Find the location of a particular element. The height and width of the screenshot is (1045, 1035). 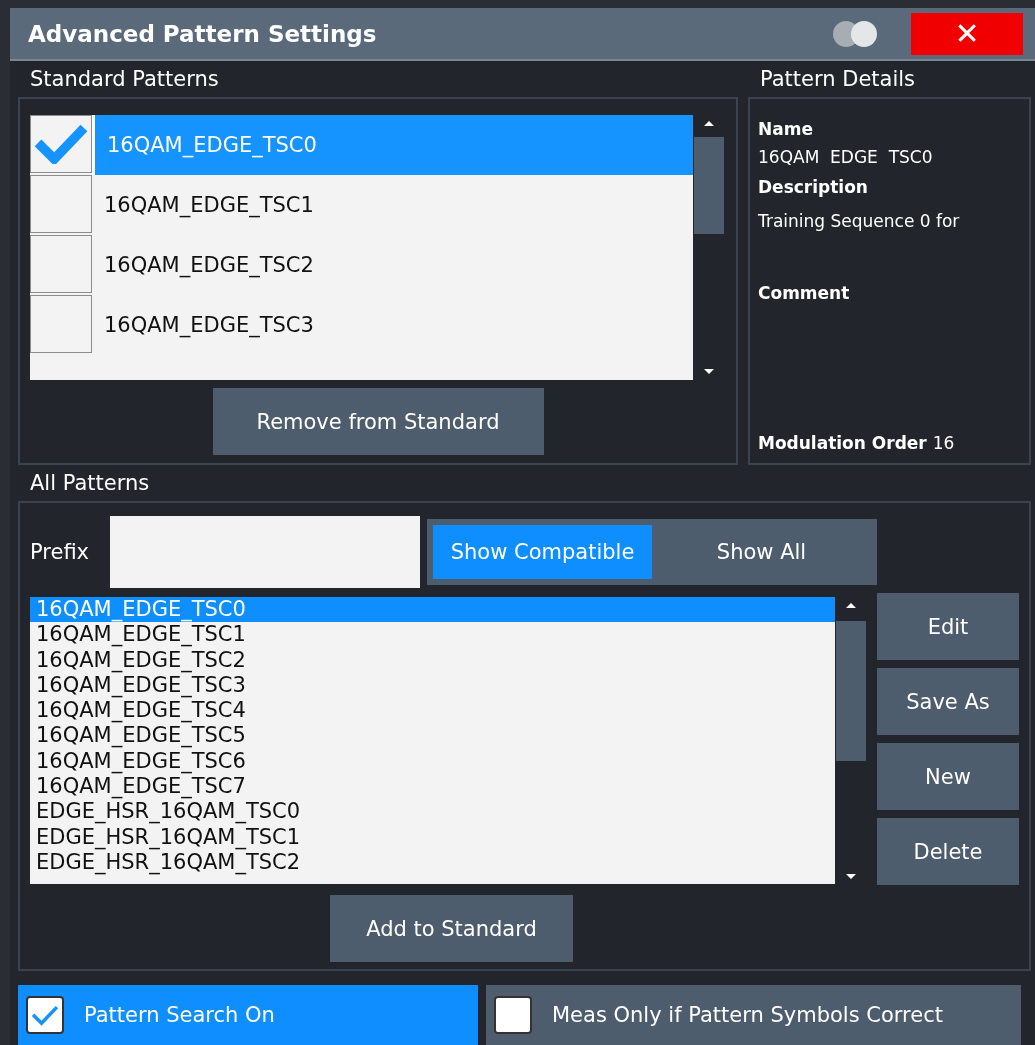

field-label: Prefix is located at coordinates (60, 552).